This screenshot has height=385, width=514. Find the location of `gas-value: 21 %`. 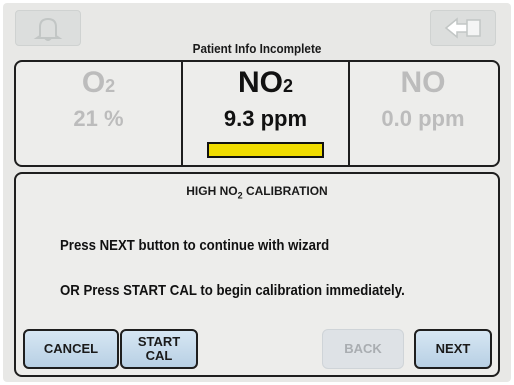

gas-value: 21 % is located at coordinates (98, 118).